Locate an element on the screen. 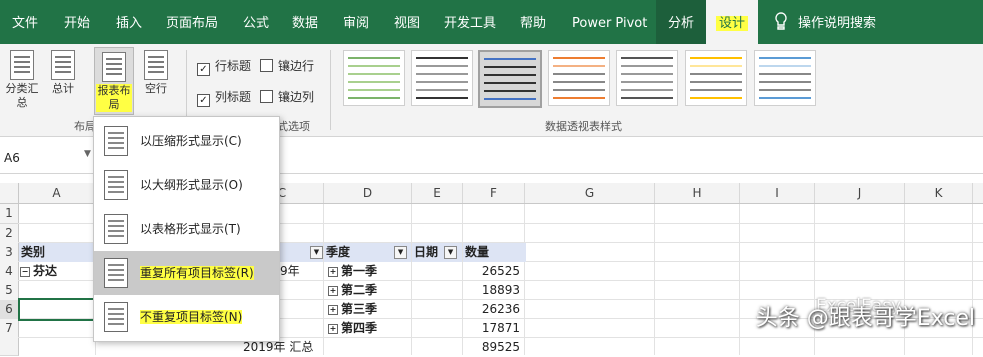  report-layout-button: 报表布局 is located at coordinates (114, 81).